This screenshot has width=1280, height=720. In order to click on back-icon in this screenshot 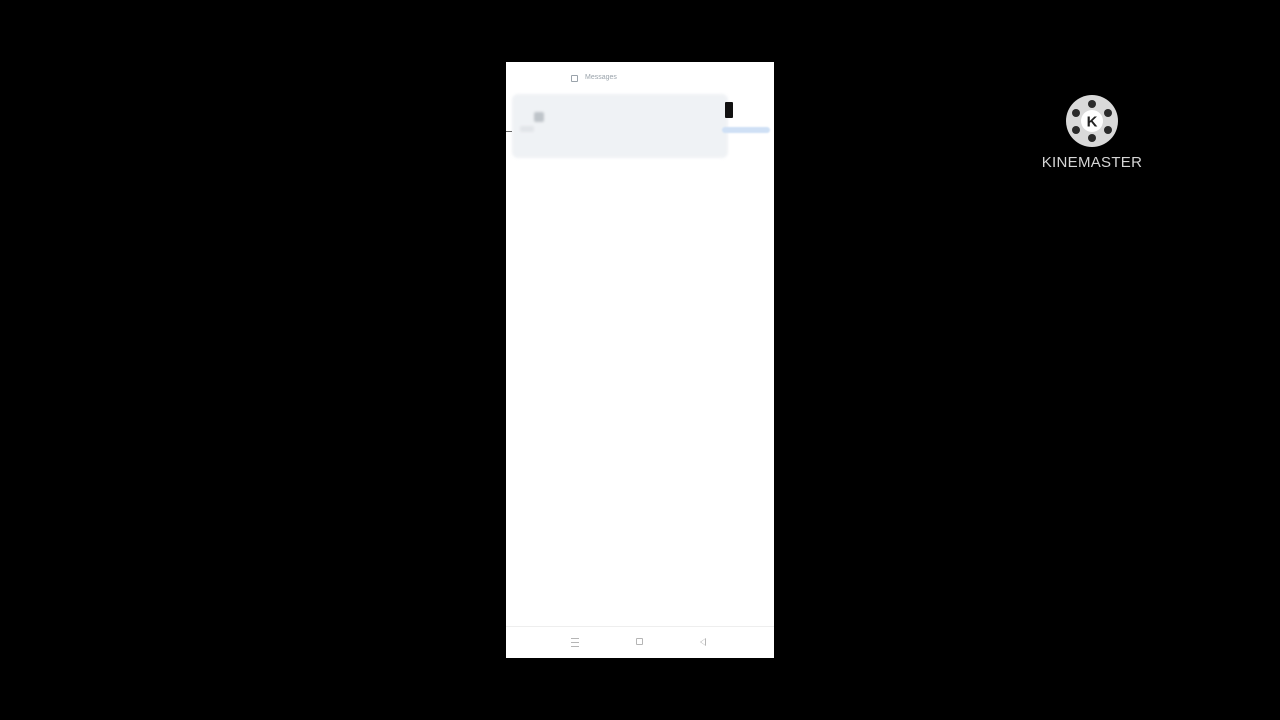, I will do `click(703, 642)`.